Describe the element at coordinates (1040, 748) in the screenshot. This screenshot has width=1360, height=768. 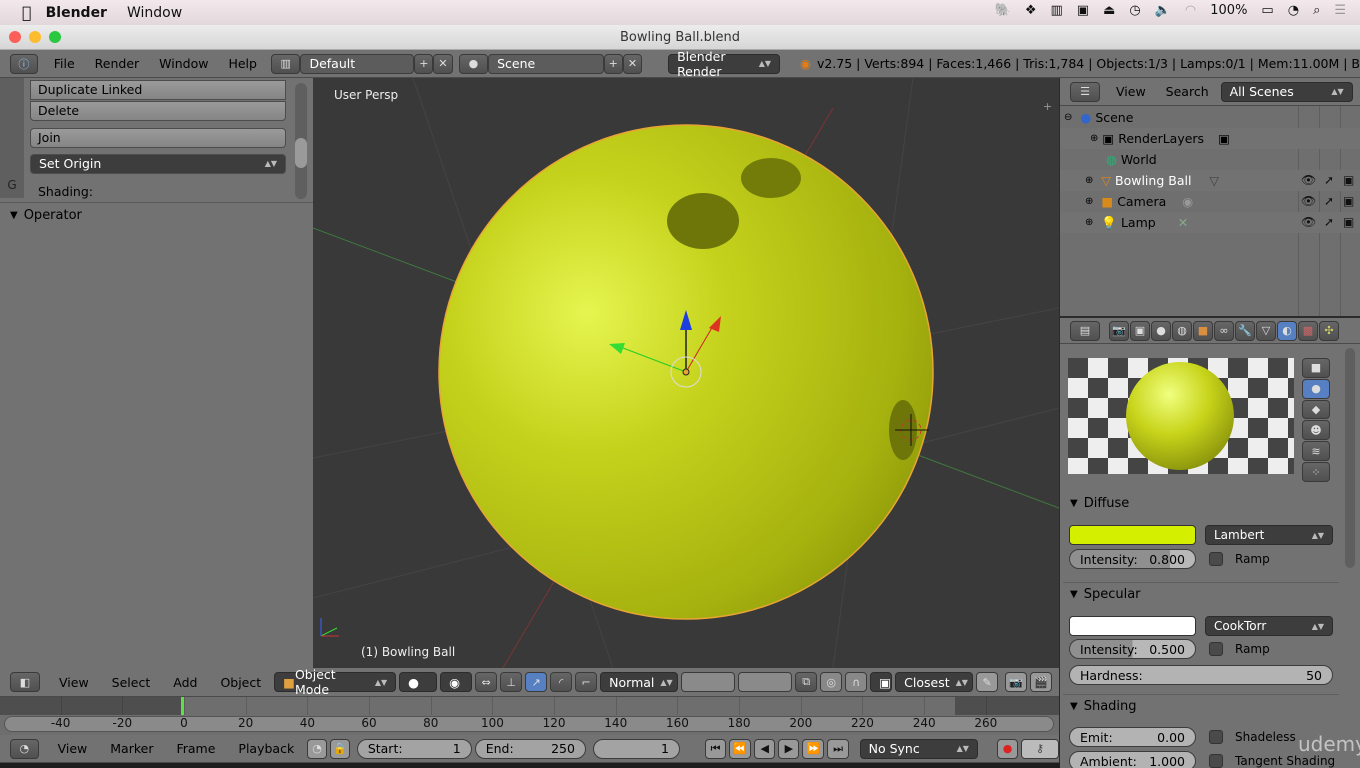
I see `keying-icon: ⚷` at that location.